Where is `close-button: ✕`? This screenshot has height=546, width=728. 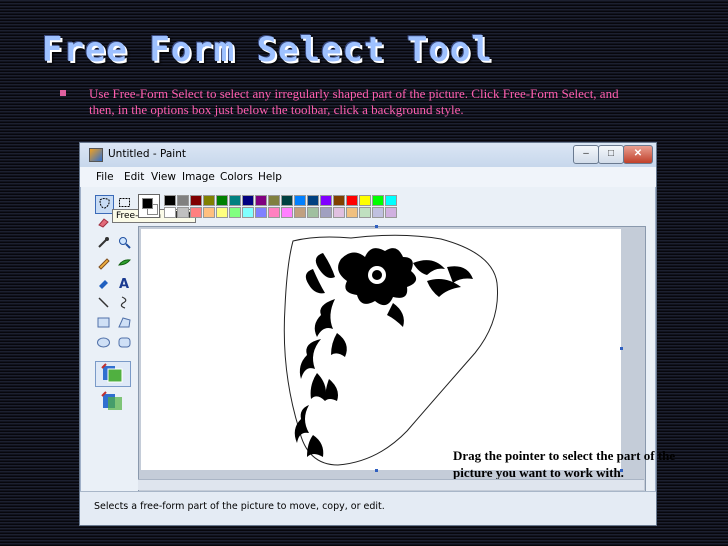 close-button: ✕ is located at coordinates (638, 154).